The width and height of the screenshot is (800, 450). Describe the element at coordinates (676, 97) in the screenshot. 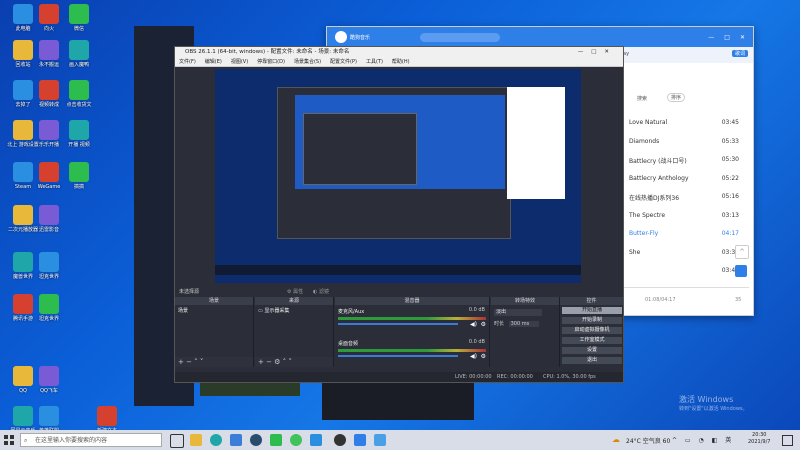

I see `music-sort-btn: 排序` at that location.